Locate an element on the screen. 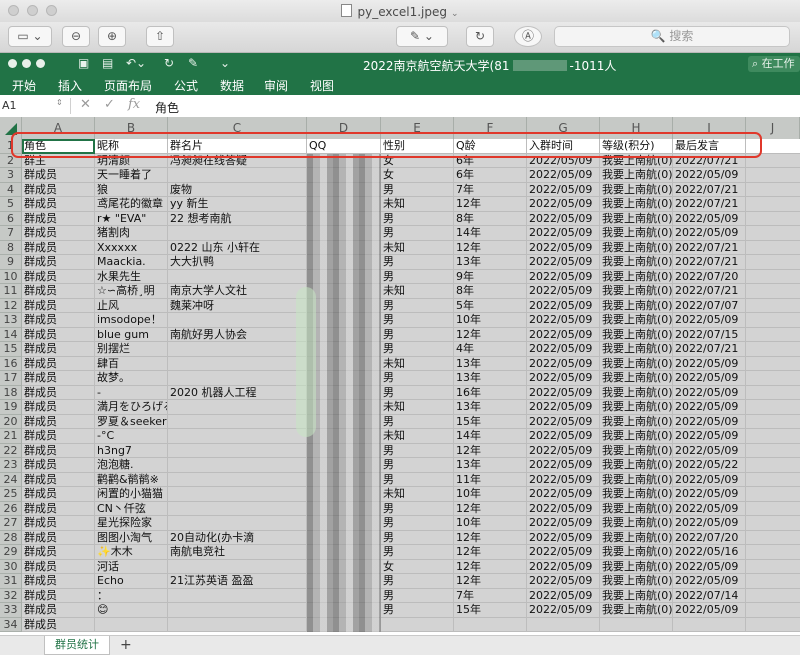 The width and height of the screenshot is (800, 655). row-number: 15 is located at coordinates (11, 349).